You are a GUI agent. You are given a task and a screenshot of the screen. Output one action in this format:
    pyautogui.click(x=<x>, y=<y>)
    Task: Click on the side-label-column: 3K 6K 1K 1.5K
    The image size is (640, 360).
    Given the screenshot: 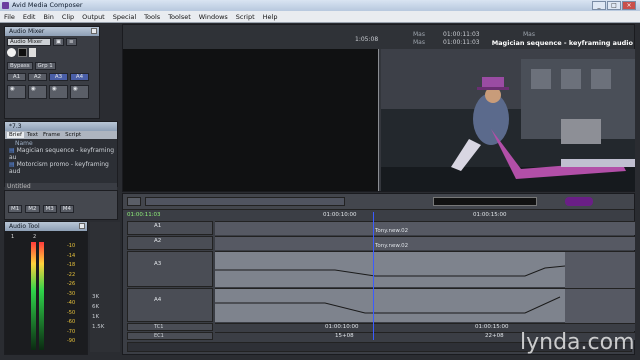 What is the action you would take?
    pyautogui.click(x=105, y=287)
    